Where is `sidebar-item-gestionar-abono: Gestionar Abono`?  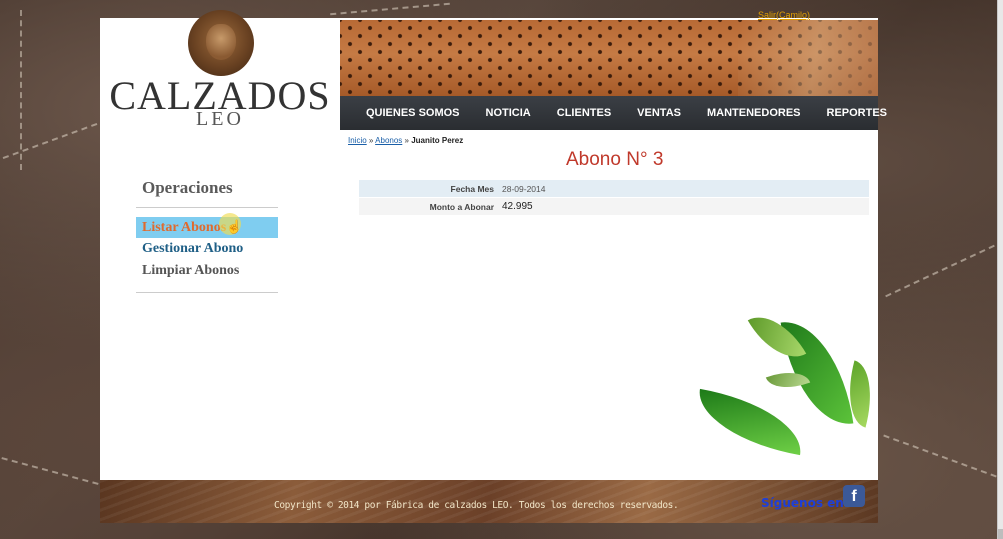 sidebar-item-gestionar-abono: Gestionar Abono is located at coordinates (207, 249).